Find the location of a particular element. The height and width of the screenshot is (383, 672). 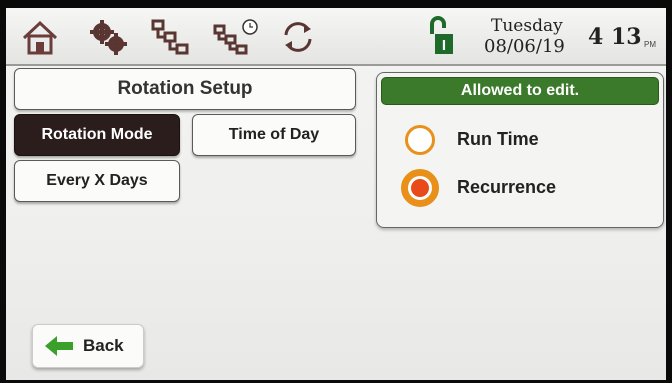

back-button: Back is located at coordinates (88, 346).